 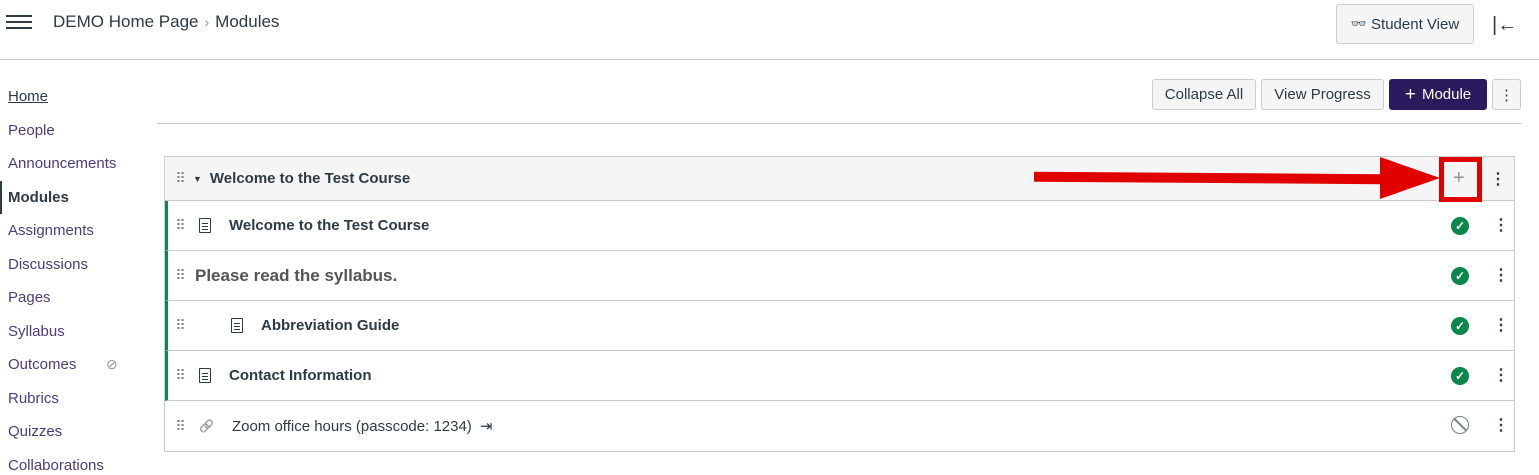 What do you see at coordinates (42, 365) in the screenshot?
I see `sidebar-item-outcomes-label: Outcomes` at bounding box center [42, 365].